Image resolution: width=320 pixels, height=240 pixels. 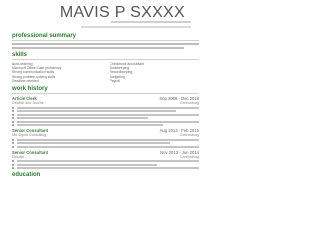 What do you see at coordinates (28, 103) in the screenshot?
I see `job-company: Deloitte and Touche` at bounding box center [28, 103].